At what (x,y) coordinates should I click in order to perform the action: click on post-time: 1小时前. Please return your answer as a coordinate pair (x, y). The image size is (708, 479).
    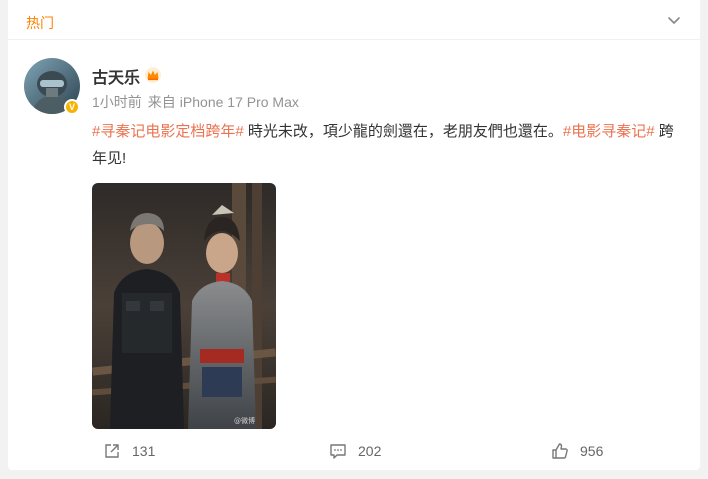
    Looking at the image, I should click on (117, 102).